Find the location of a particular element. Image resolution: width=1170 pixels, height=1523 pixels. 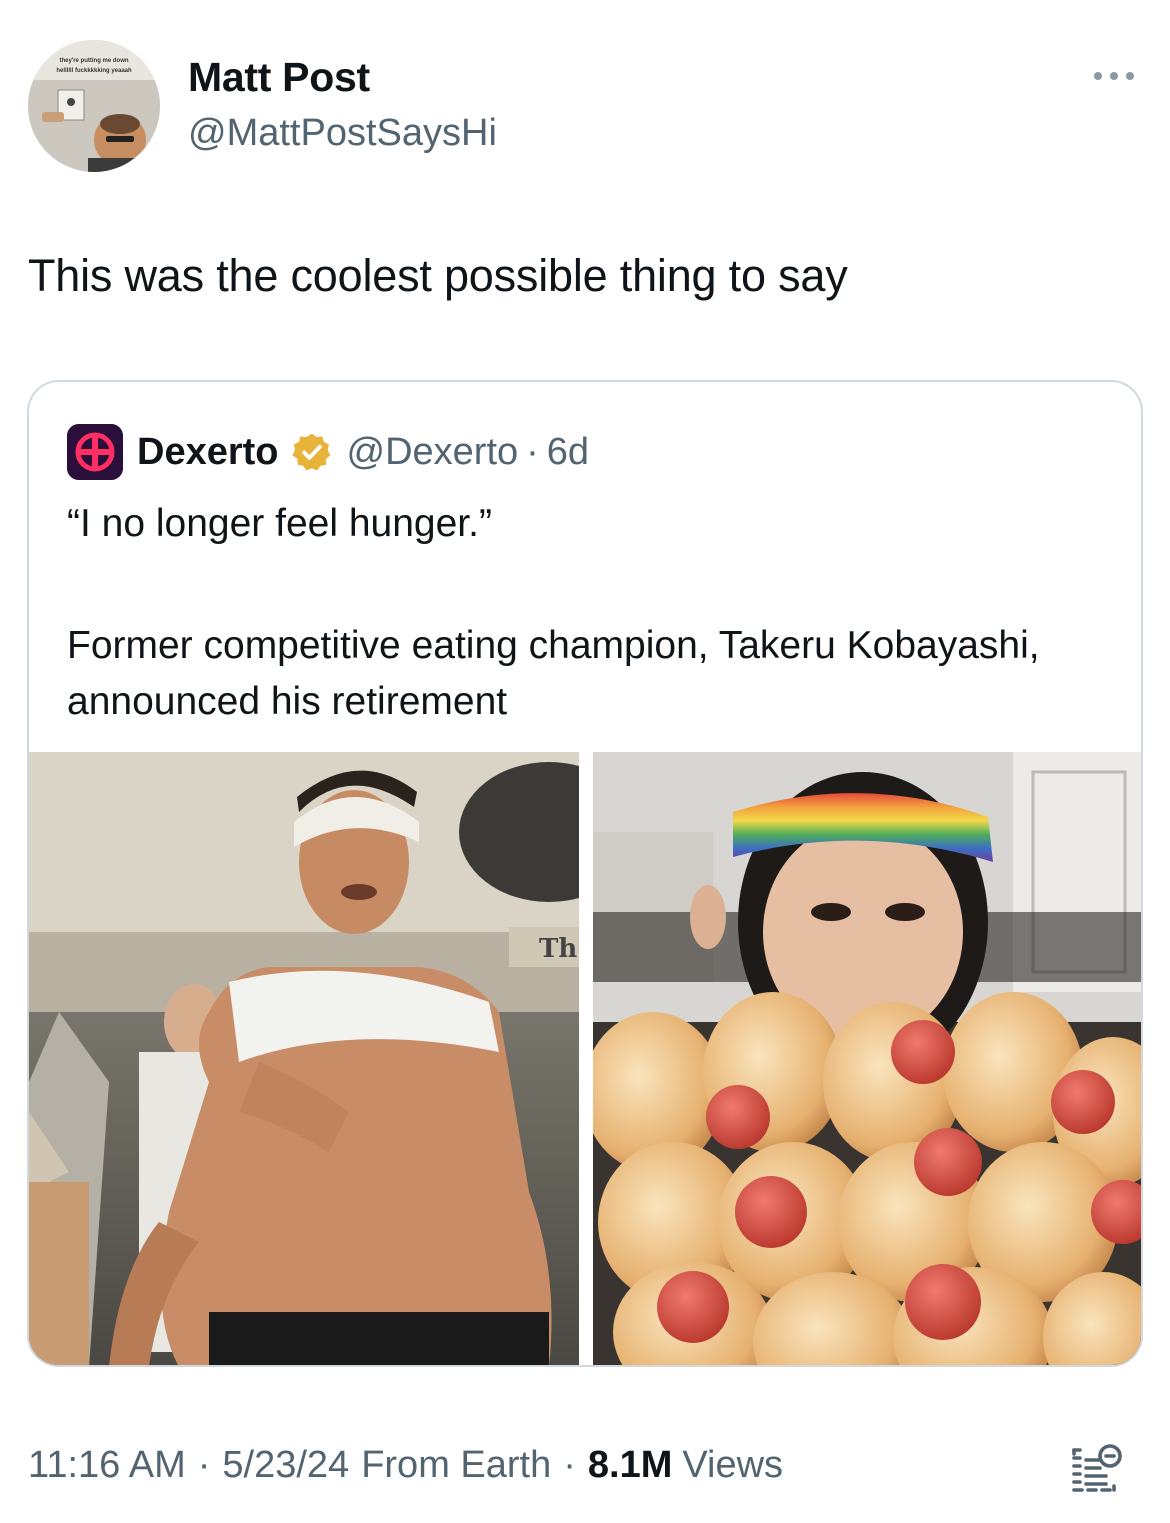

author-display-name: Matt Post is located at coordinates (279, 77).